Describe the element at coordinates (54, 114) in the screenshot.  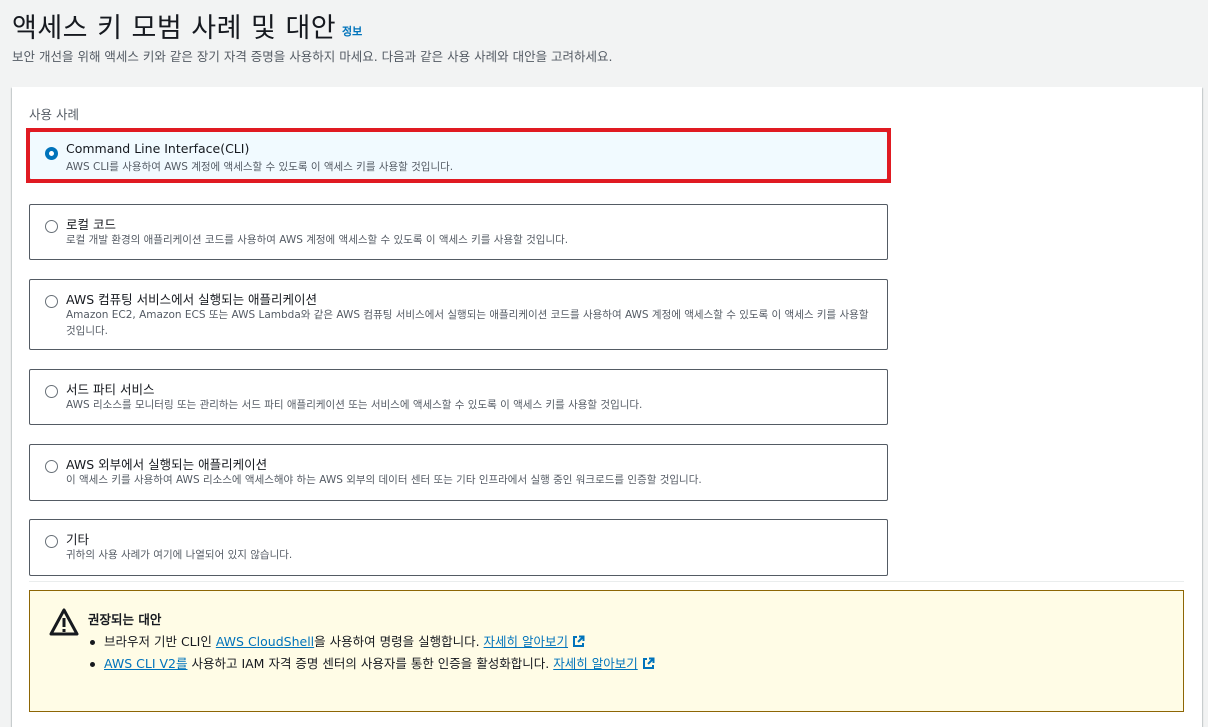
I see `use-case-section-label: 사용 사례` at that location.